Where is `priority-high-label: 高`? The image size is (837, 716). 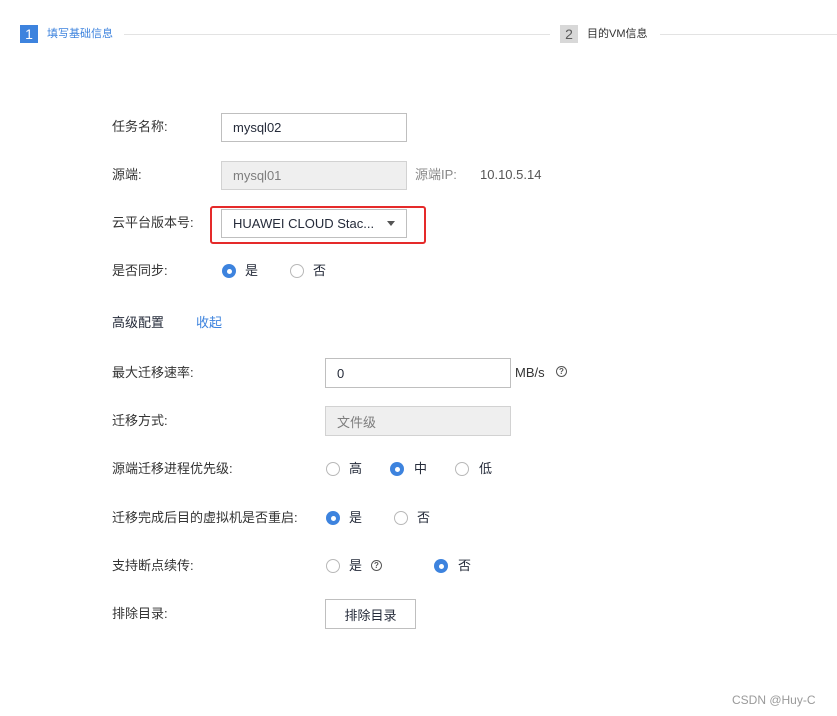
priority-high-label: 高 is located at coordinates (356, 468).